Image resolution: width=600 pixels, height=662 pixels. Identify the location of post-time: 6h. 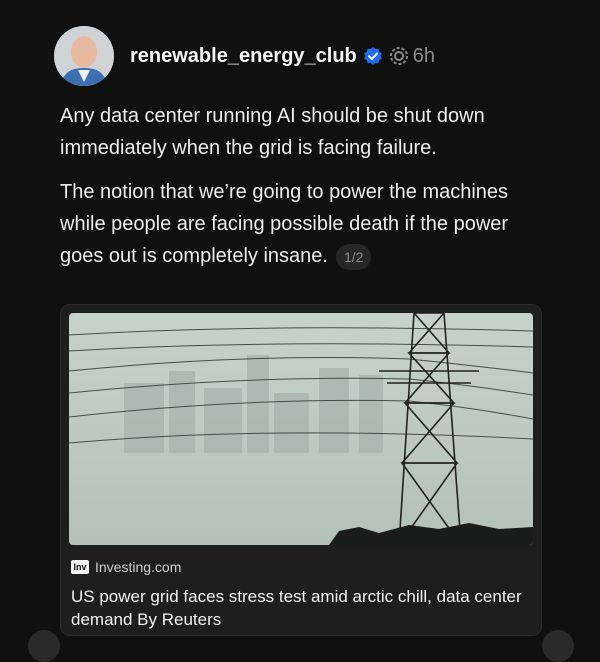
(424, 55).